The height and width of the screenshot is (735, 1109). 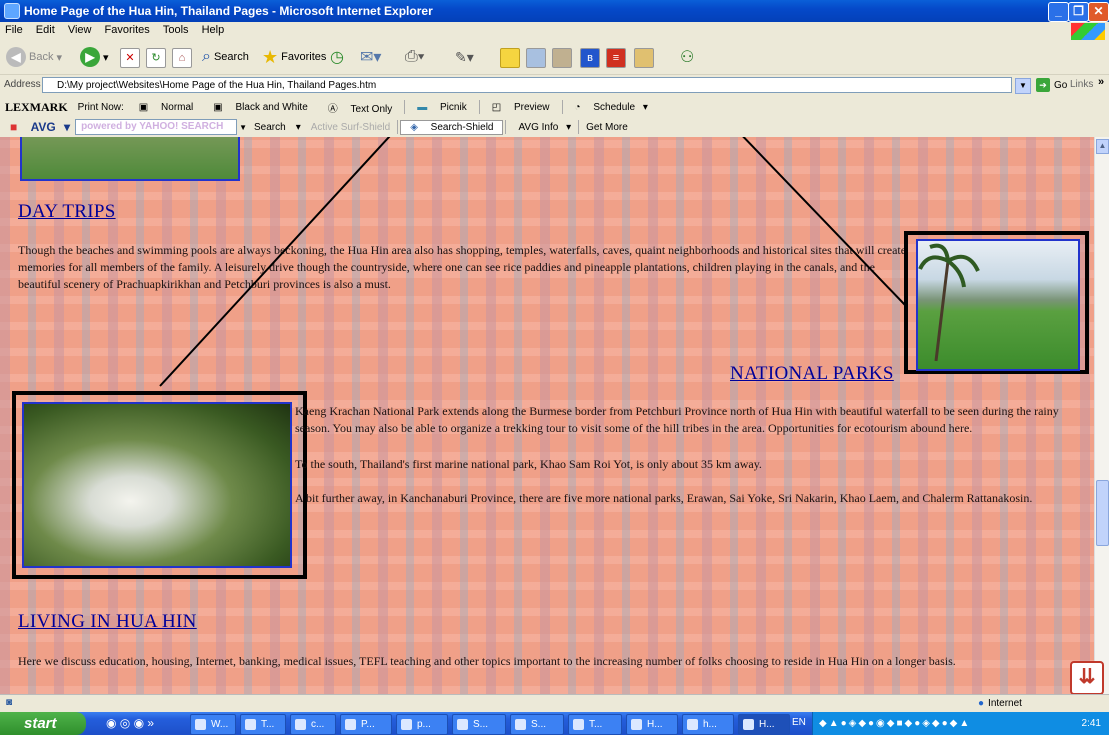 What do you see at coordinates (453, 107) in the screenshot?
I see `picnik-label: Picnik` at bounding box center [453, 107].